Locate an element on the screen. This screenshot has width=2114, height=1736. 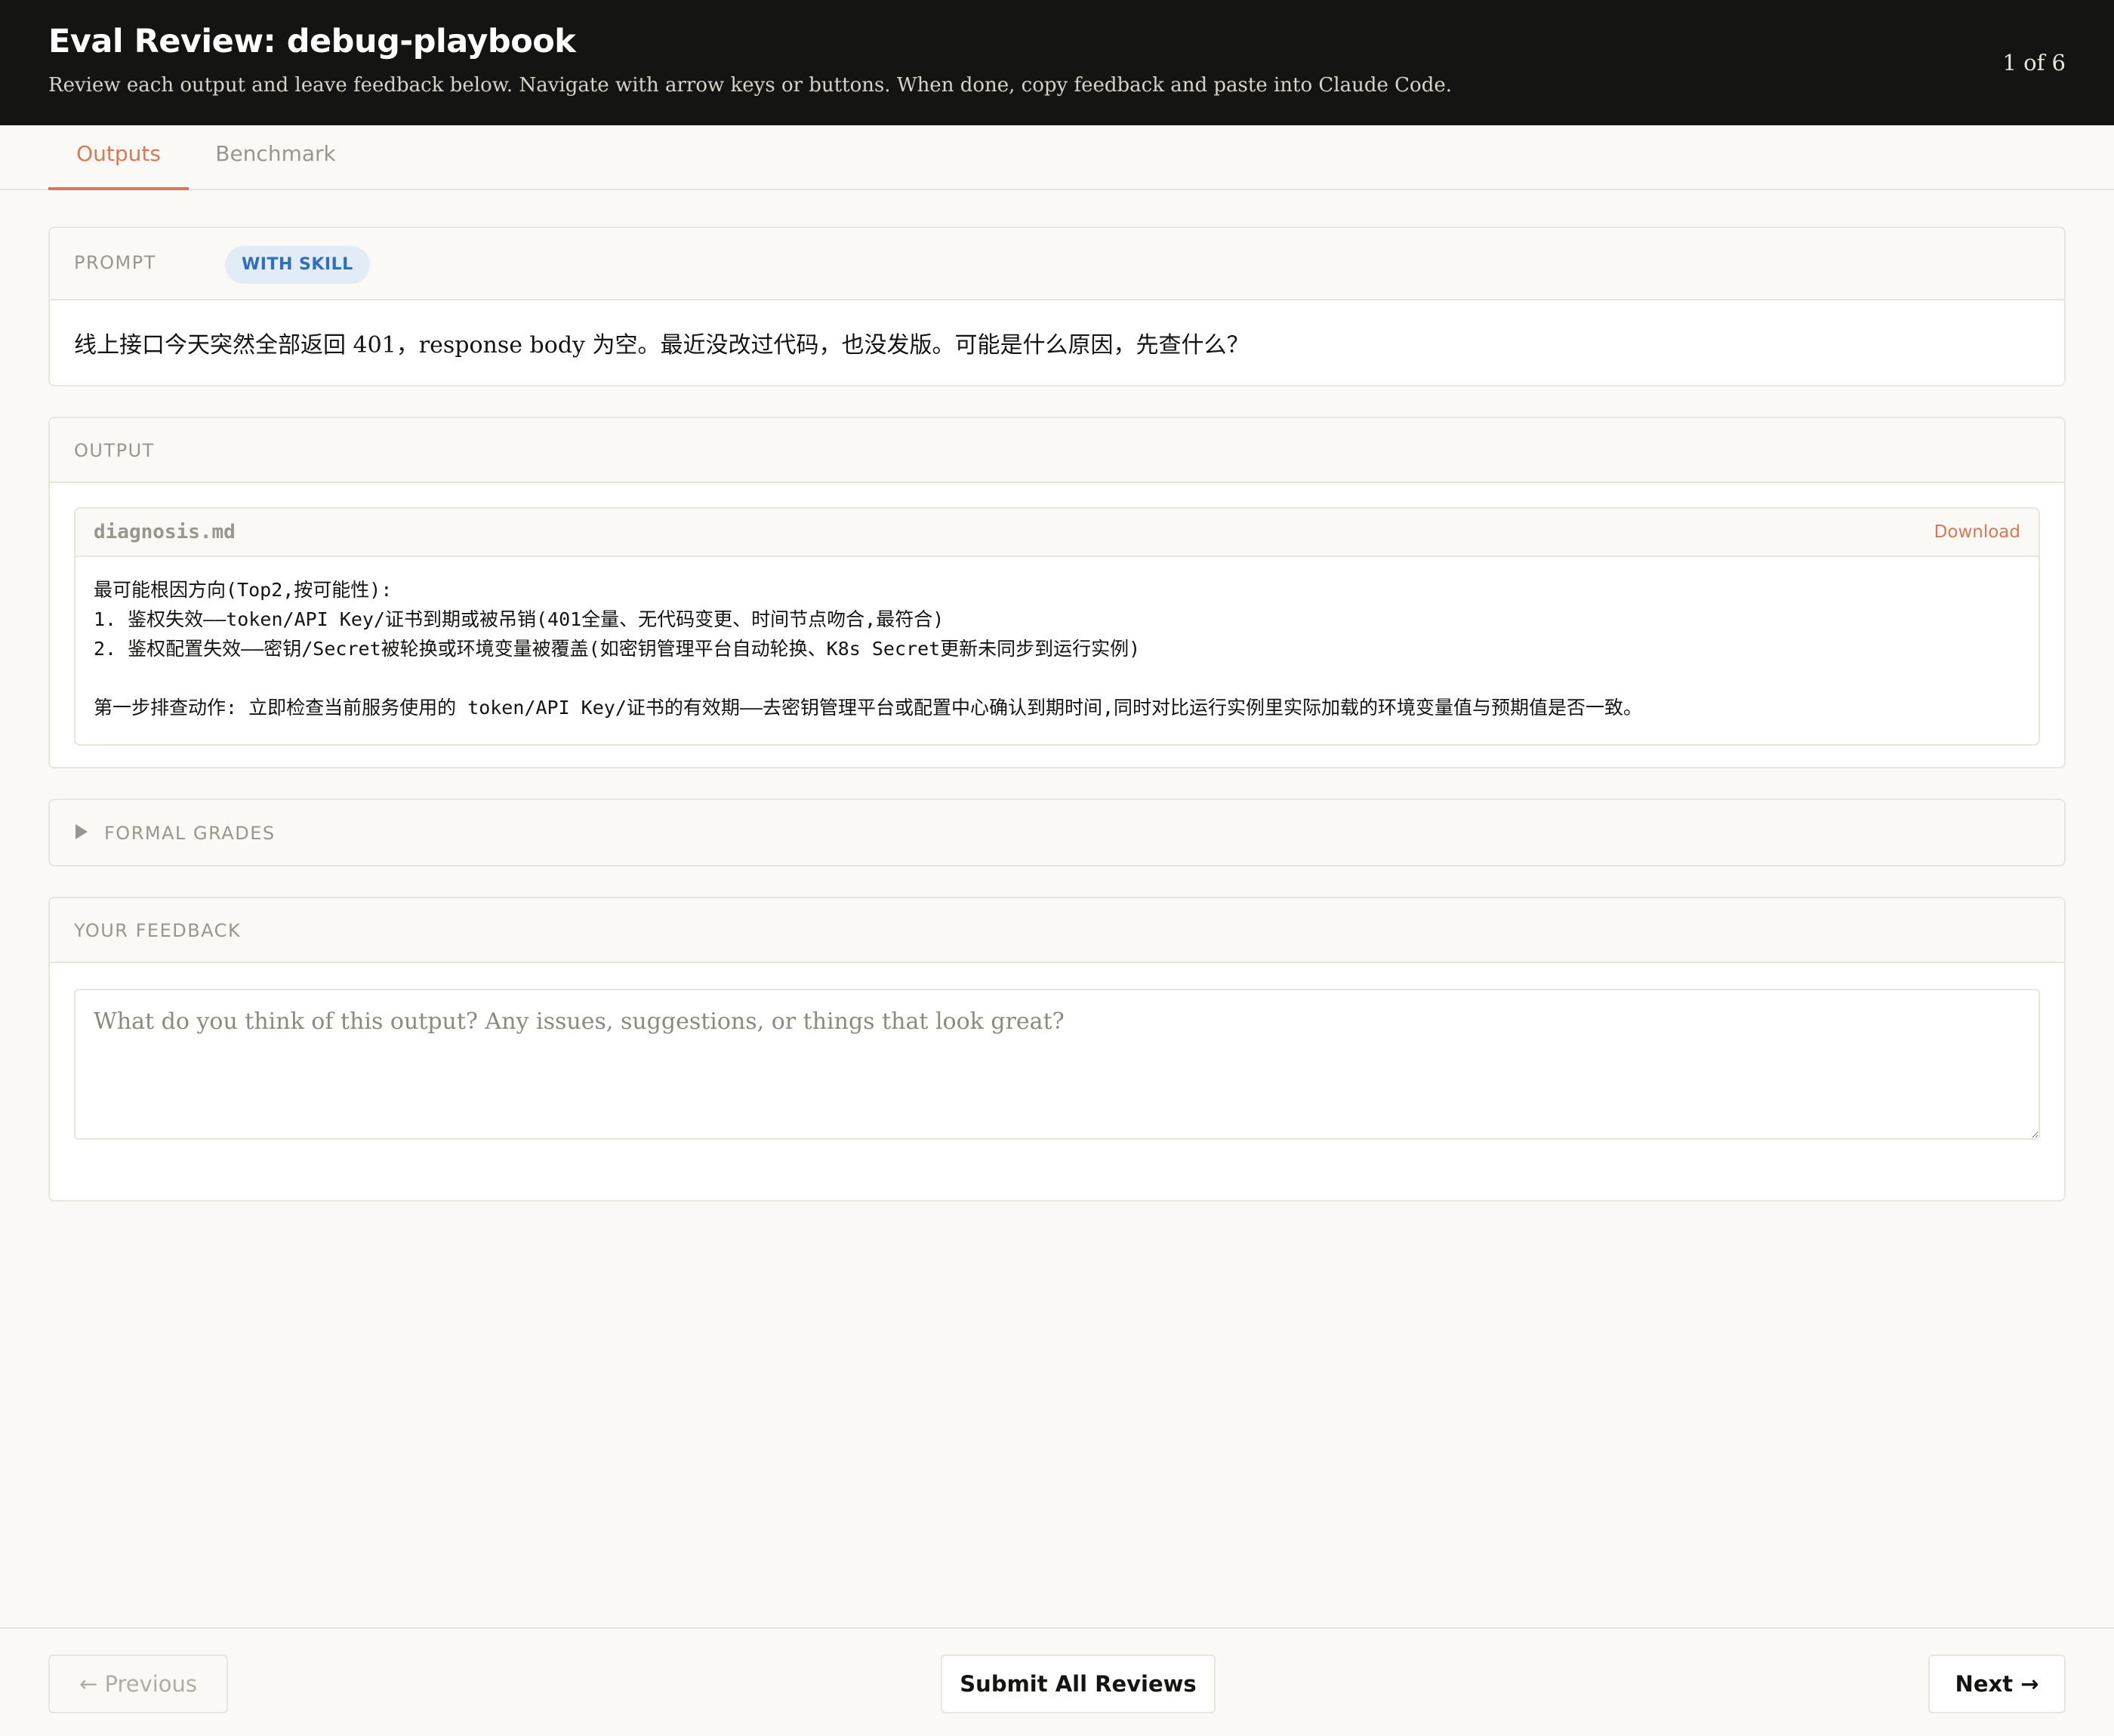
with-skill-badge: WITH SKILL is located at coordinates (298, 265).